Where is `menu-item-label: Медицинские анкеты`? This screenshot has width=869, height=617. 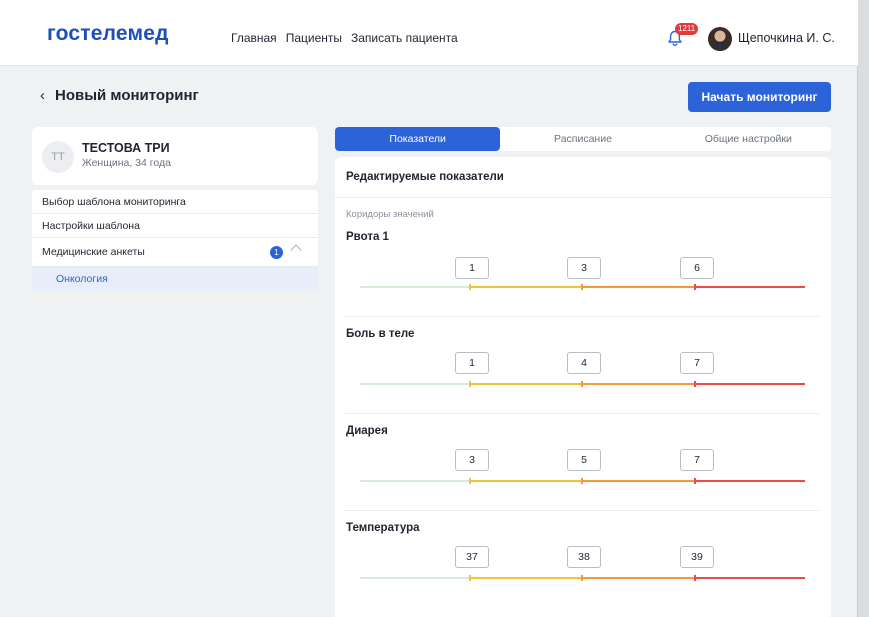 menu-item-label: Медицинские анкеты is located at coordinates (93, 252).